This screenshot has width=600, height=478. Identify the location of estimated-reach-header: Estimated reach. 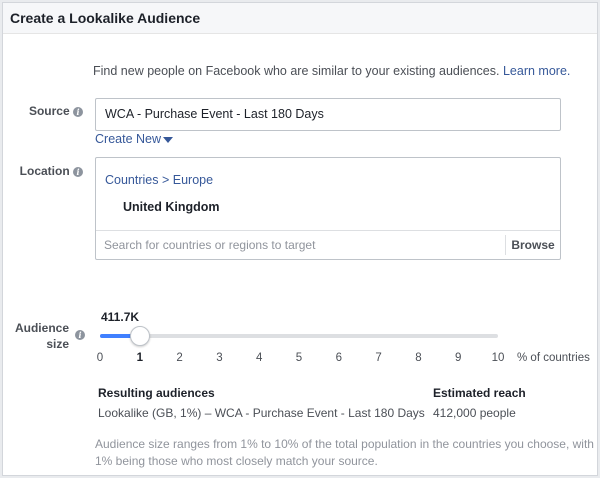
(479, 393).